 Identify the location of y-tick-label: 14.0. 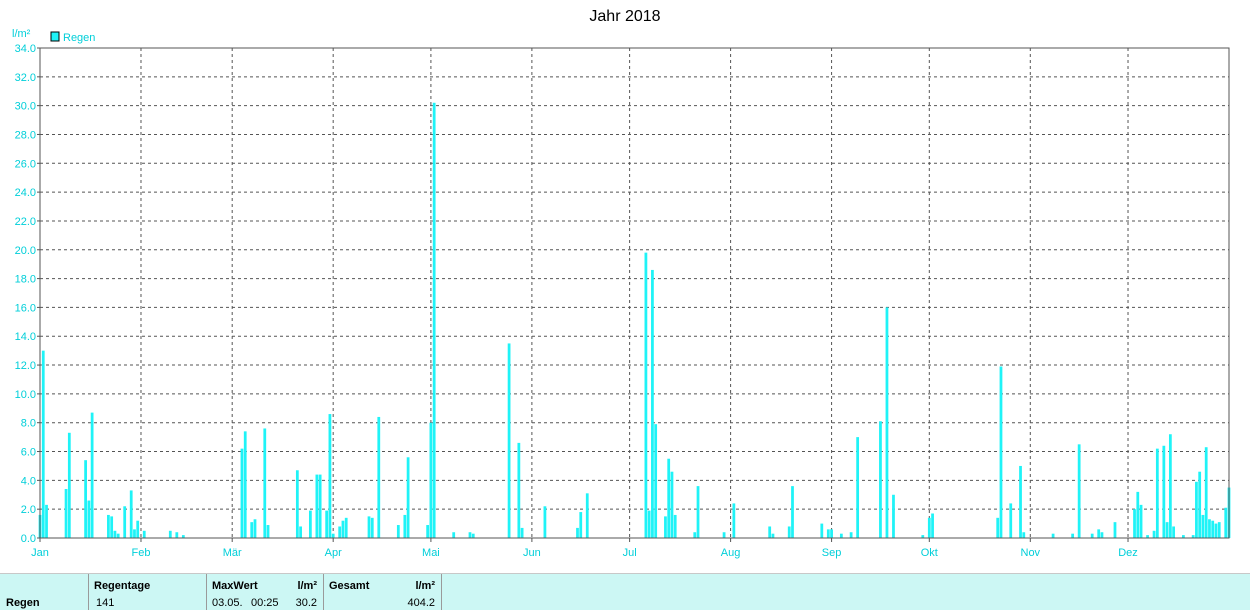
(25, 337).